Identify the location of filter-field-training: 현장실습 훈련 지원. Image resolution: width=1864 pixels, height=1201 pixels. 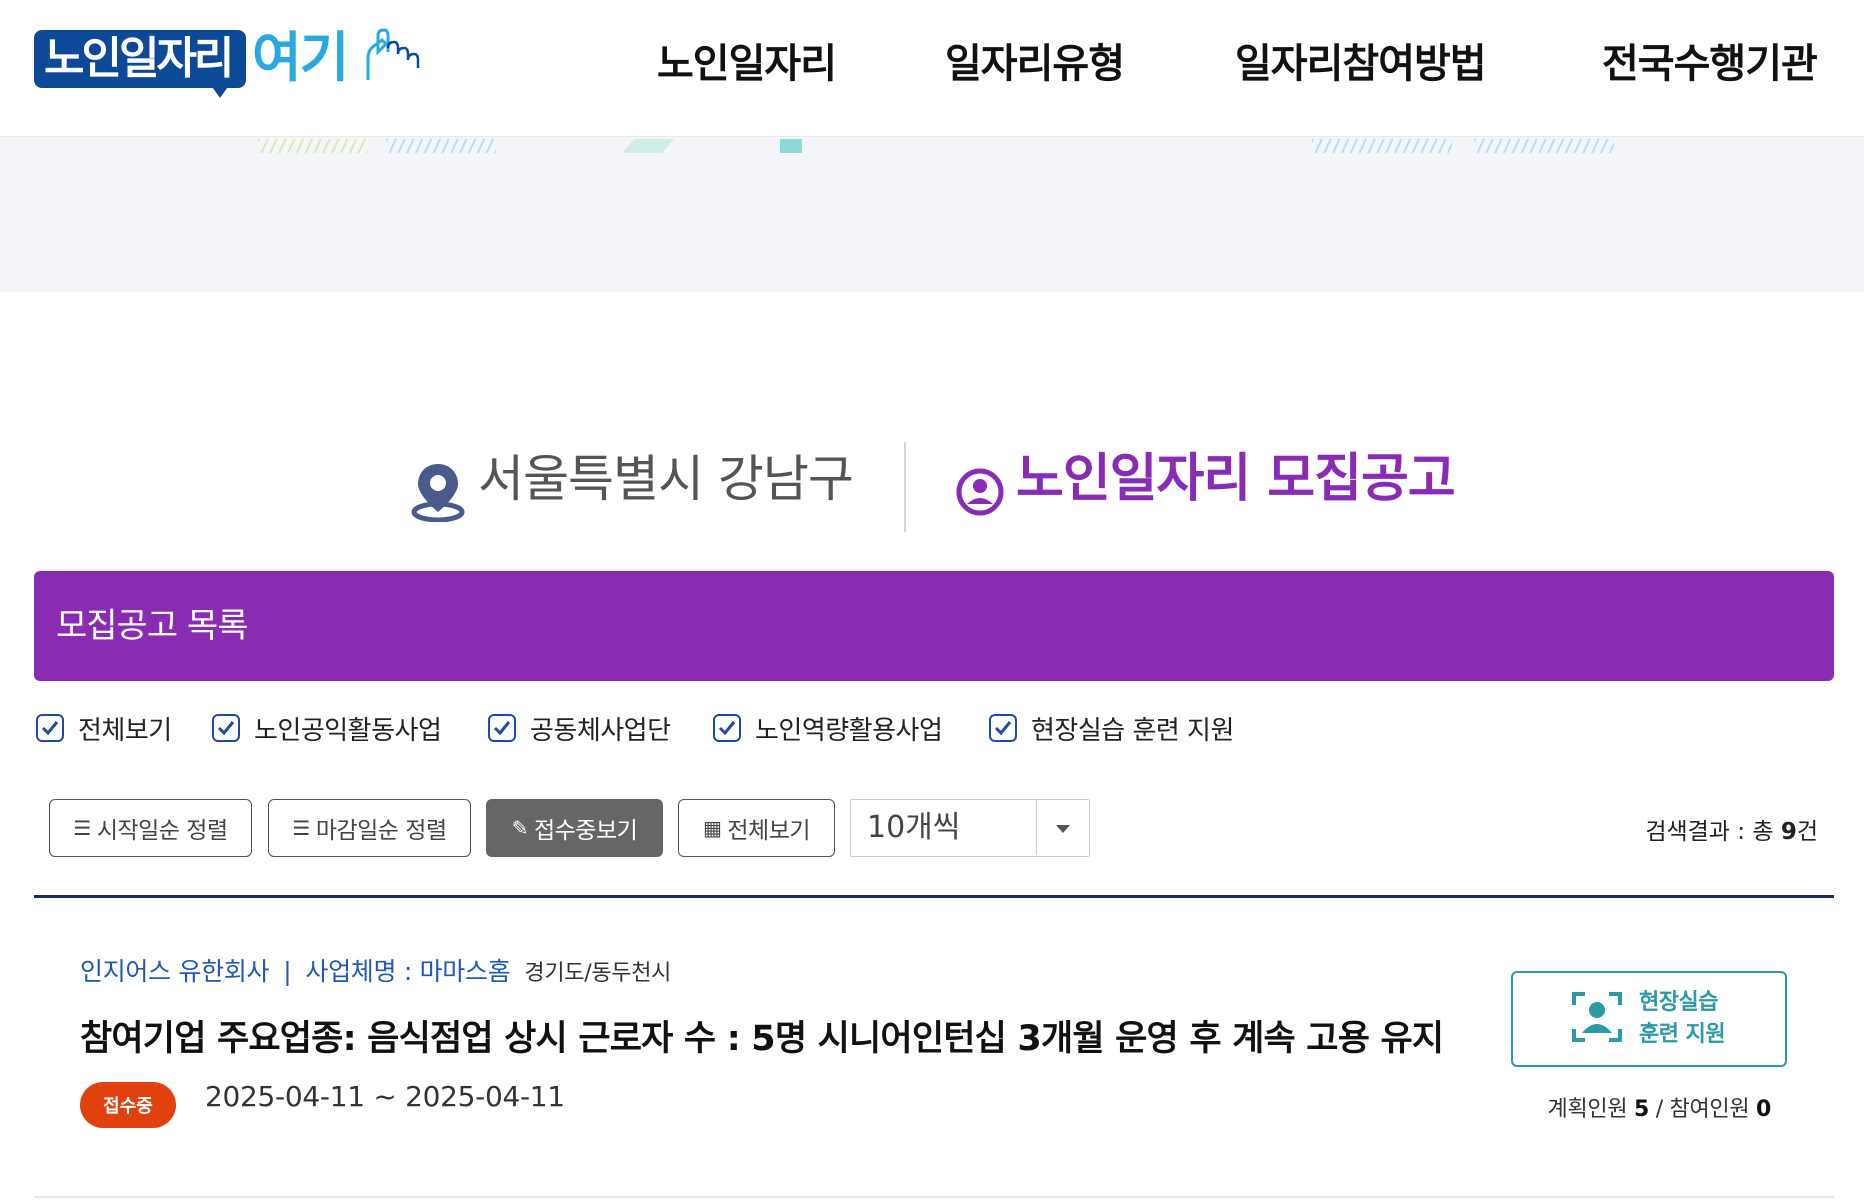
(1111, 728).